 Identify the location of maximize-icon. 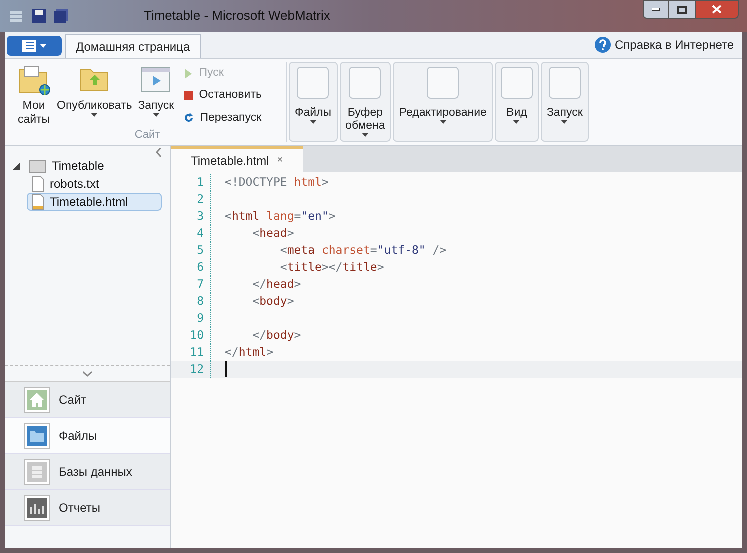
(682, 10).